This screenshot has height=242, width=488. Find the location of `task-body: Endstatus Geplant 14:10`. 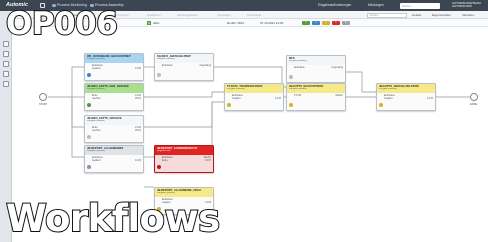

task-body: Endstatus Geplant 14:10 is located at coordinates (254, 98).